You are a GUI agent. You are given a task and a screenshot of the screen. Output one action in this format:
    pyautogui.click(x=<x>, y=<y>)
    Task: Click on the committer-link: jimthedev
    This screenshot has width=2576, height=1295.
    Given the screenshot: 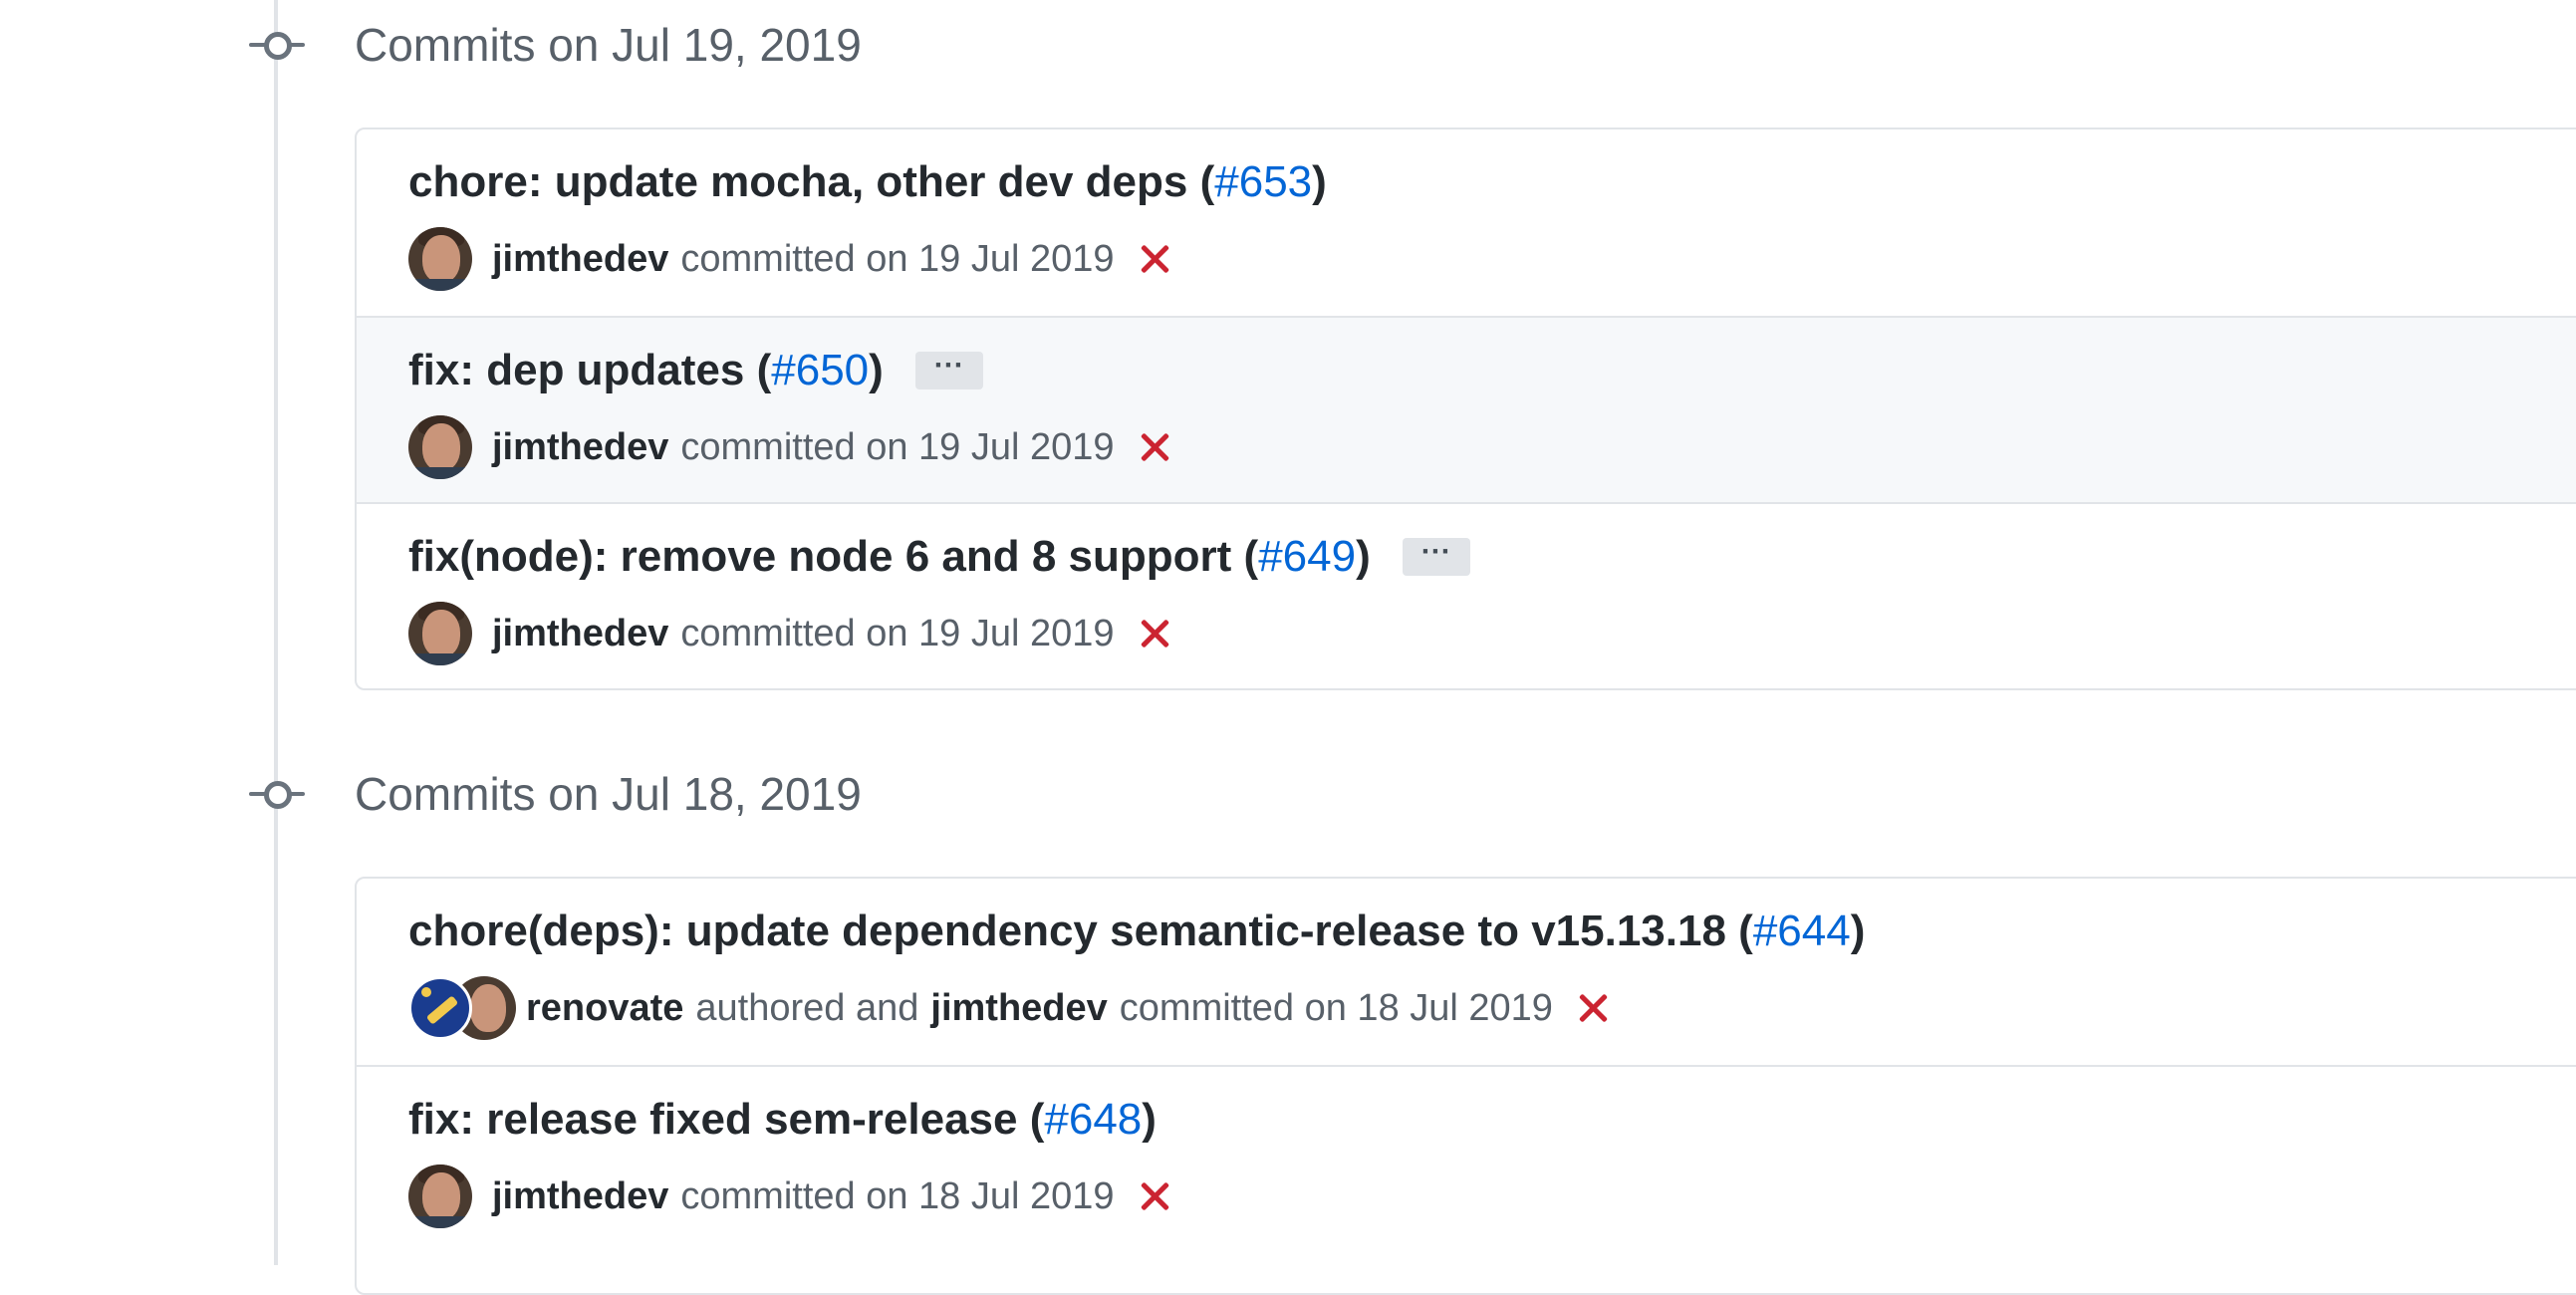 What is the action you would take?
    pyautogui.click(x=1018, y=1008)
    